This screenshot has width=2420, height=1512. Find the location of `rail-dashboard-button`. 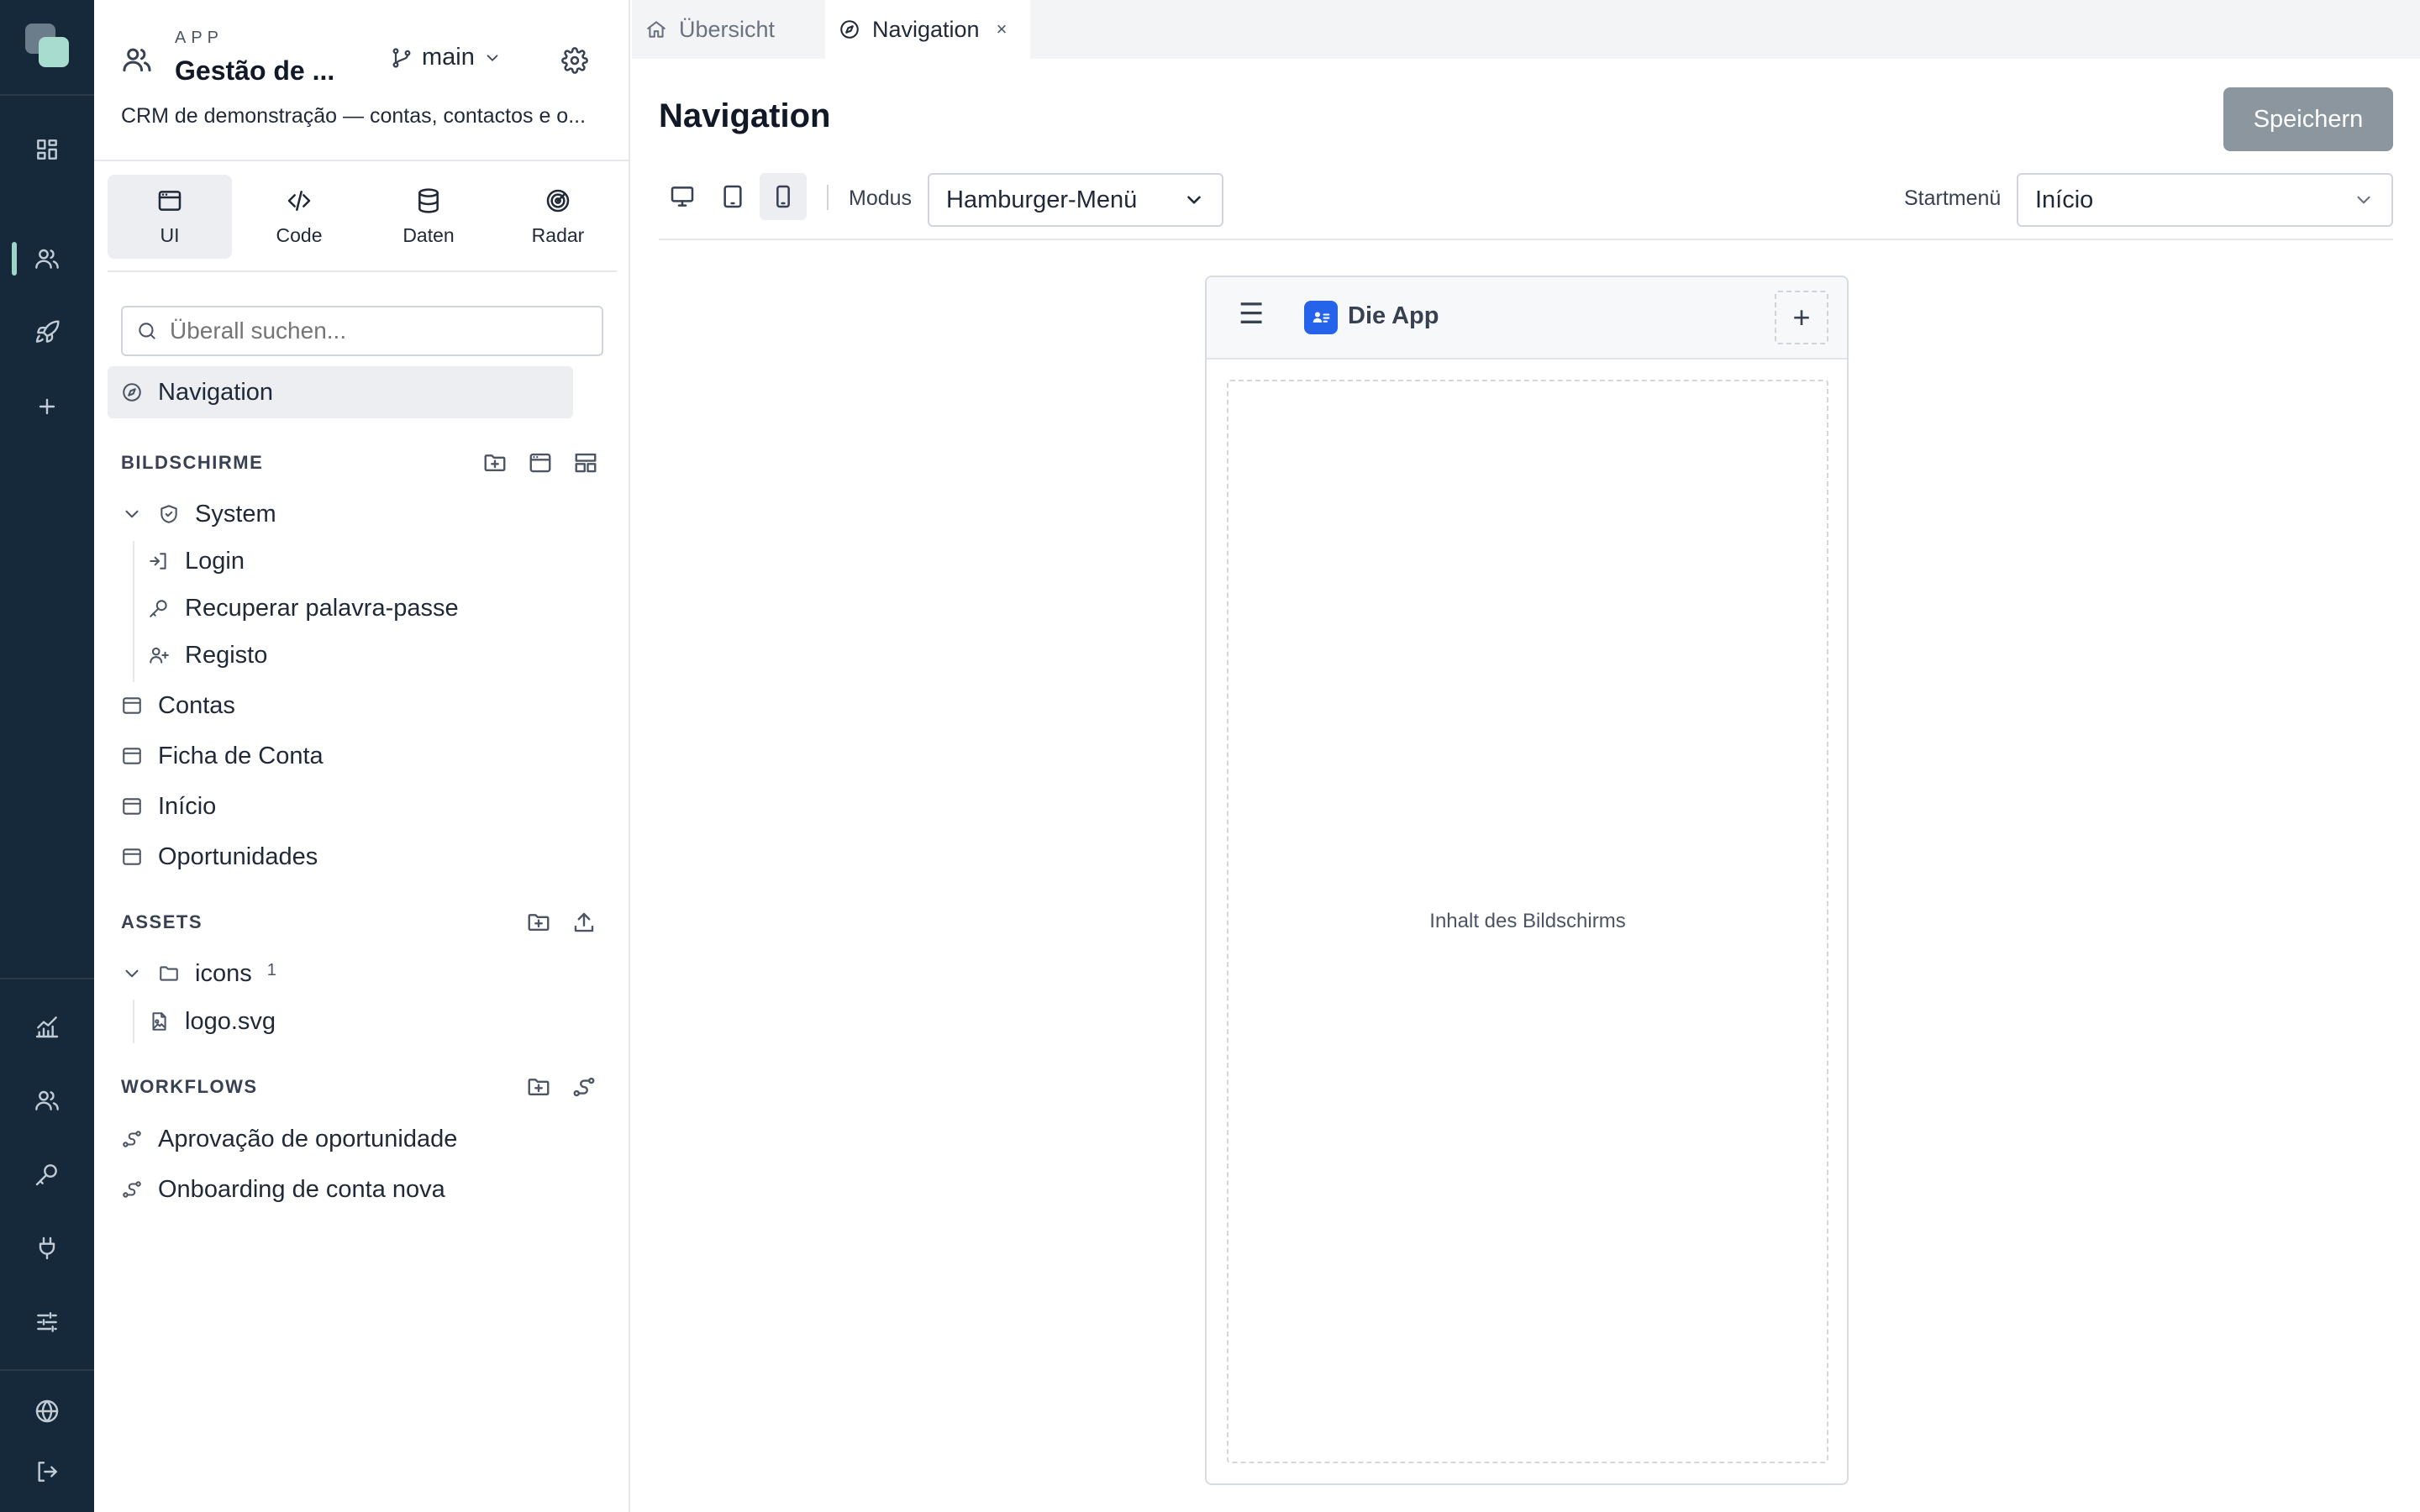

rail-dashboard-button is located at coordinates (47, 149).